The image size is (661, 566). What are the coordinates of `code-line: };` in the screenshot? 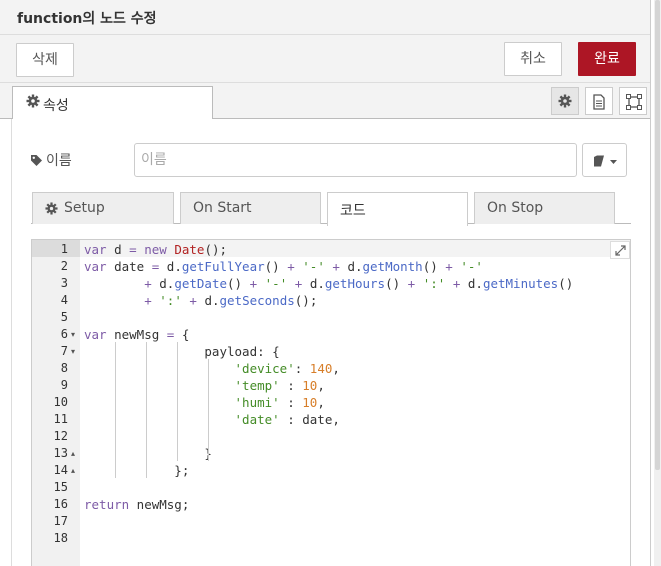 It's located at (136, 470).